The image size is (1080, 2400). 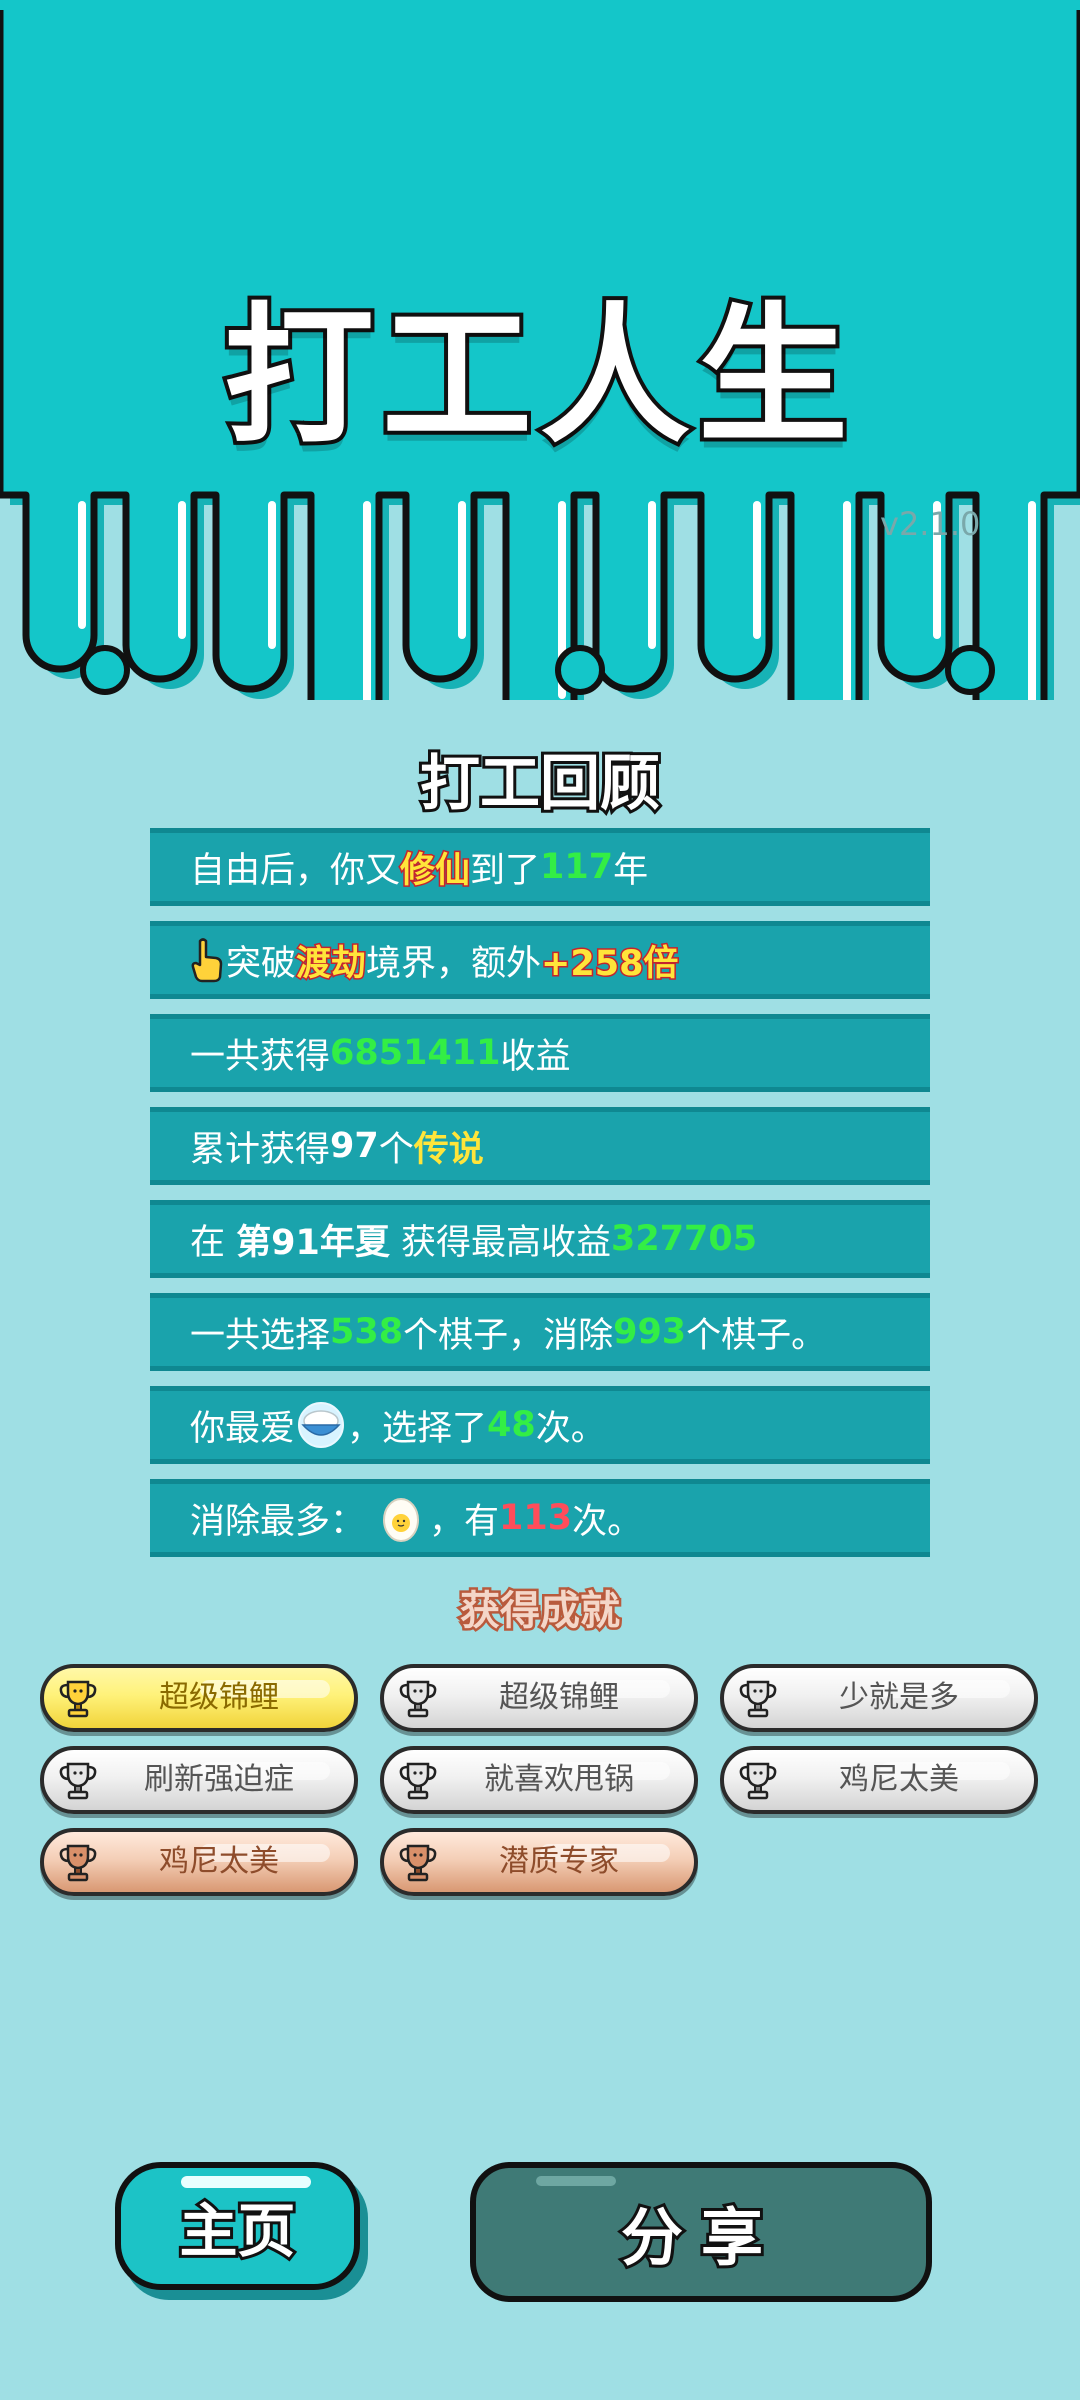 What do you see at coordinates (313, 1242) in the screenshot?
I see `review-text-segment: 第91年夏` at bounding box center [313, 1242].